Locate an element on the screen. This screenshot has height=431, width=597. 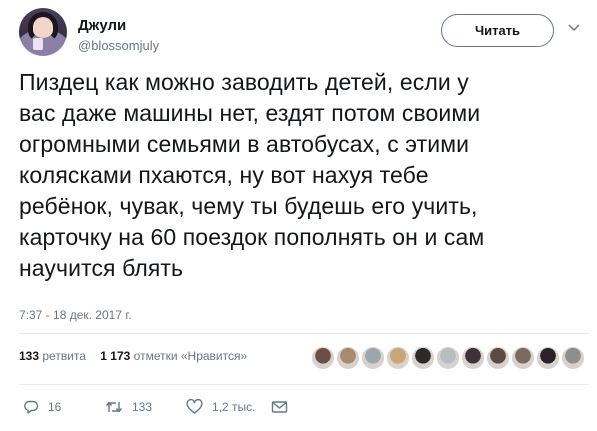
retweet-icon is located at coordinates (114, 407).